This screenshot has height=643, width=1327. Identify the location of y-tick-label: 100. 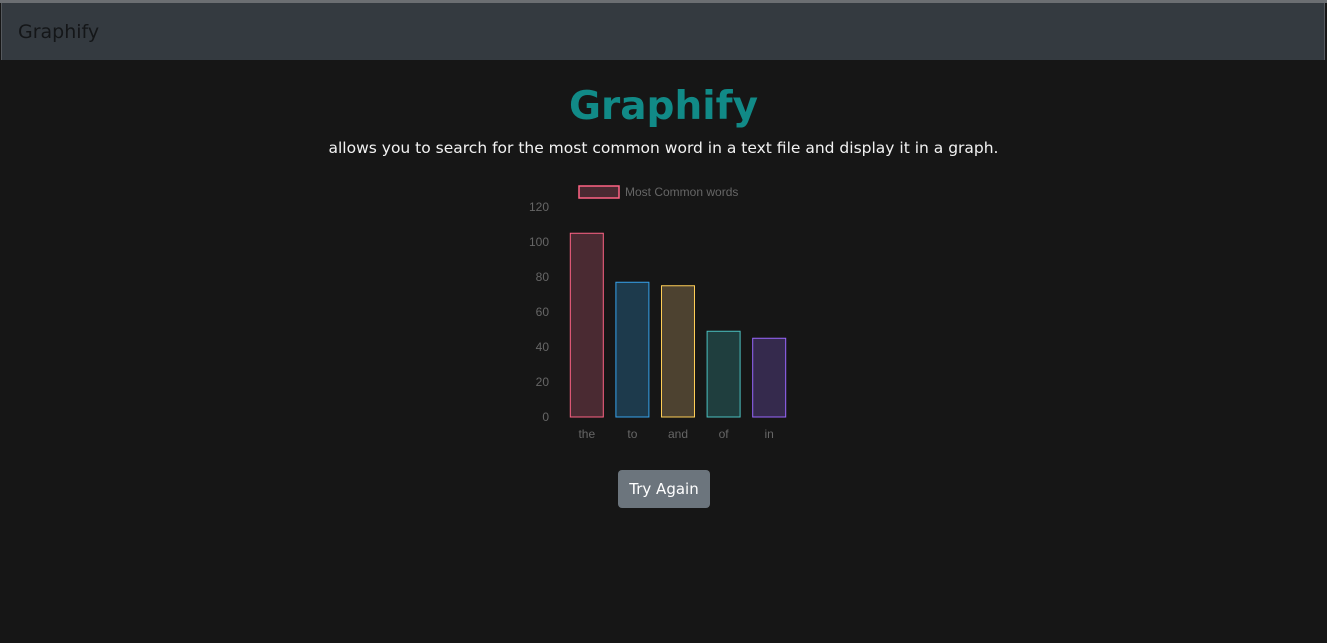
(539, 242).